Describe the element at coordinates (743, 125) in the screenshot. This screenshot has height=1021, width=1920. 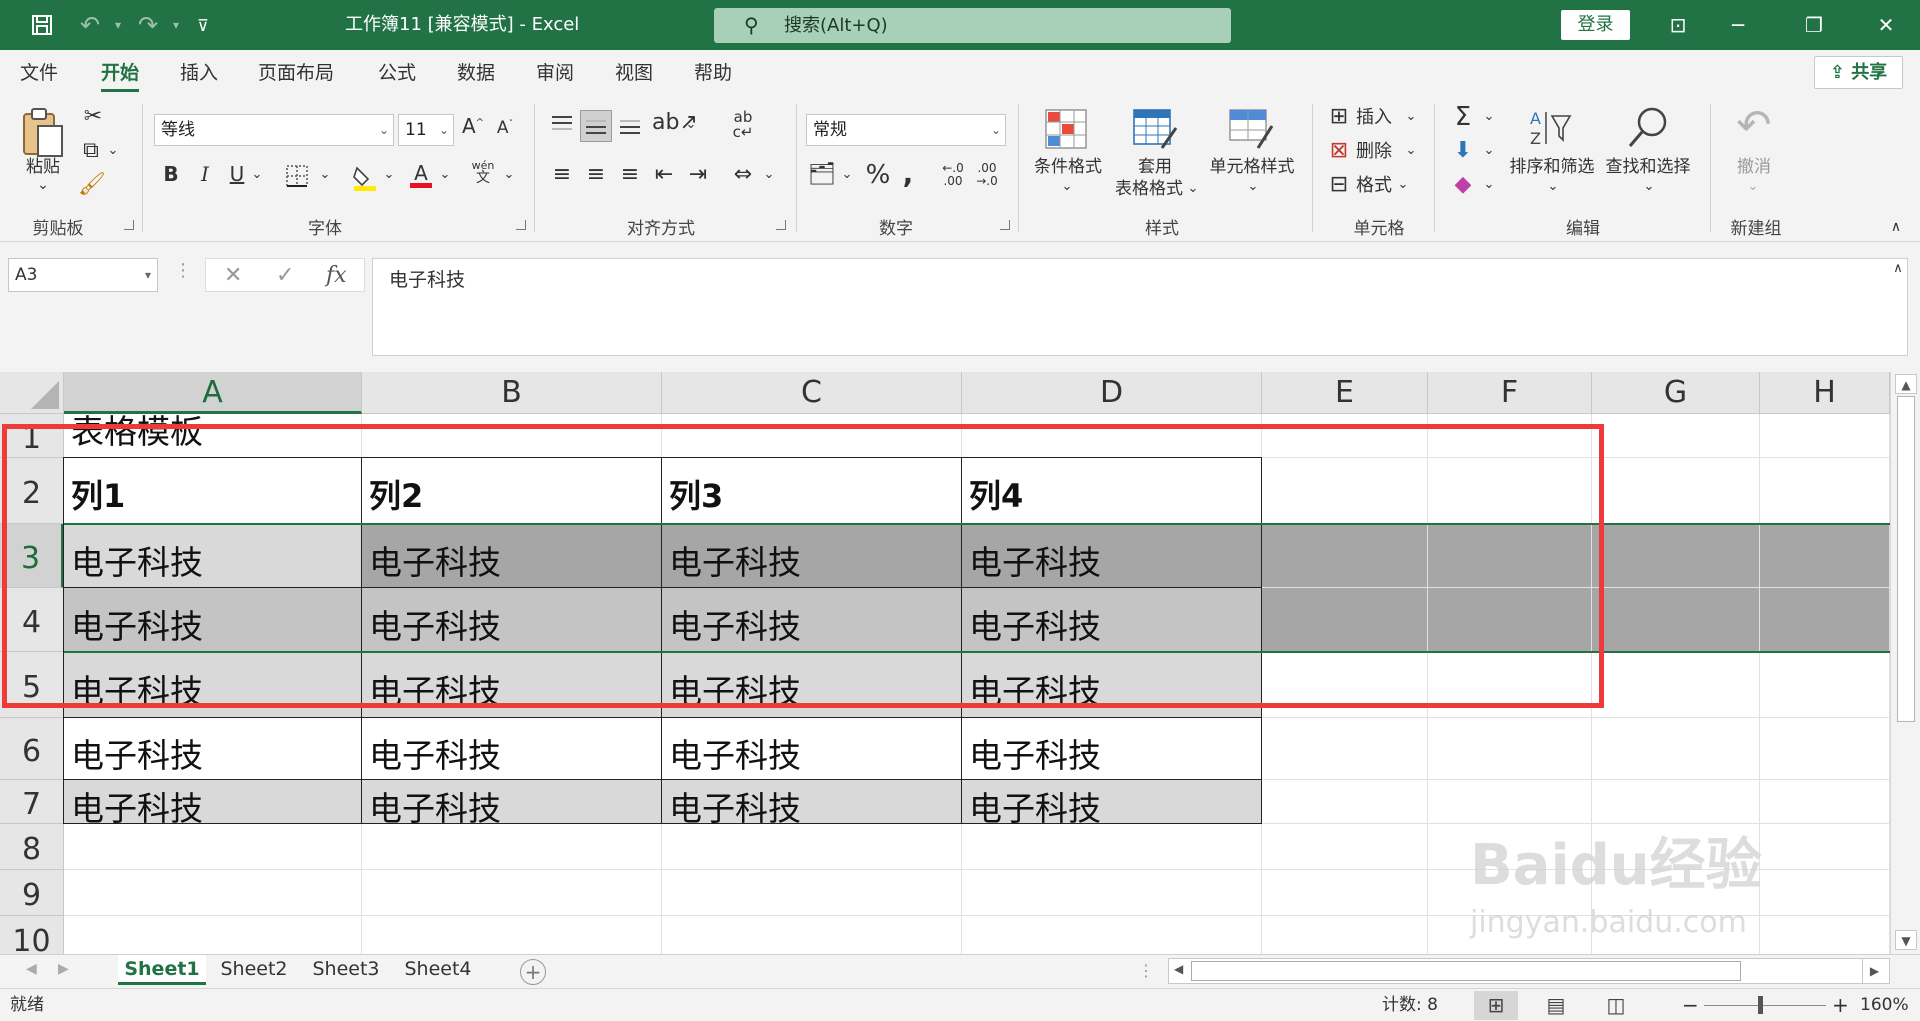
I see `wrap-text-icon: ab c↵` at that location.